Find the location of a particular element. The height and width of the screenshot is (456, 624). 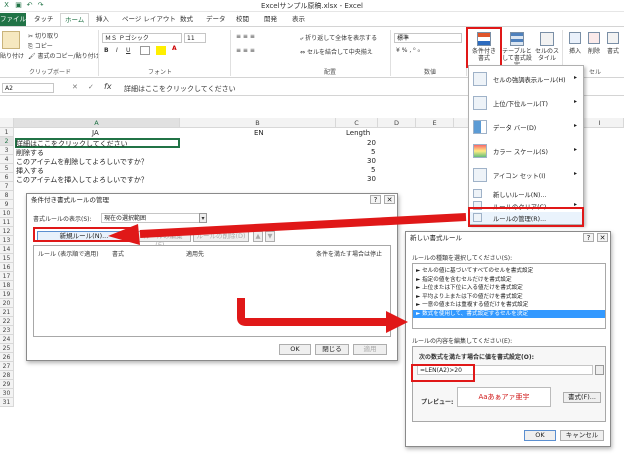

arrow-head-right-icon is located at coordinates (397, 322).